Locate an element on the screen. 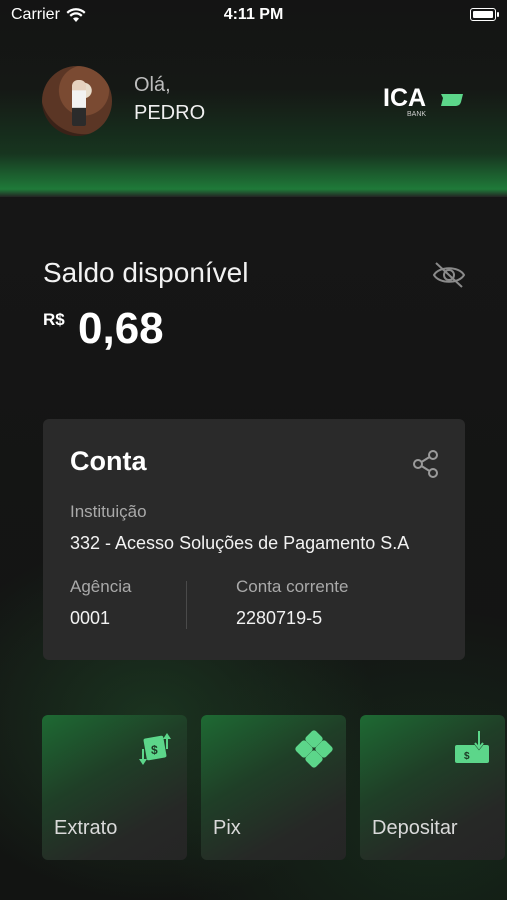  money-transfer-icon: $ is located at coordinates (155, 749).